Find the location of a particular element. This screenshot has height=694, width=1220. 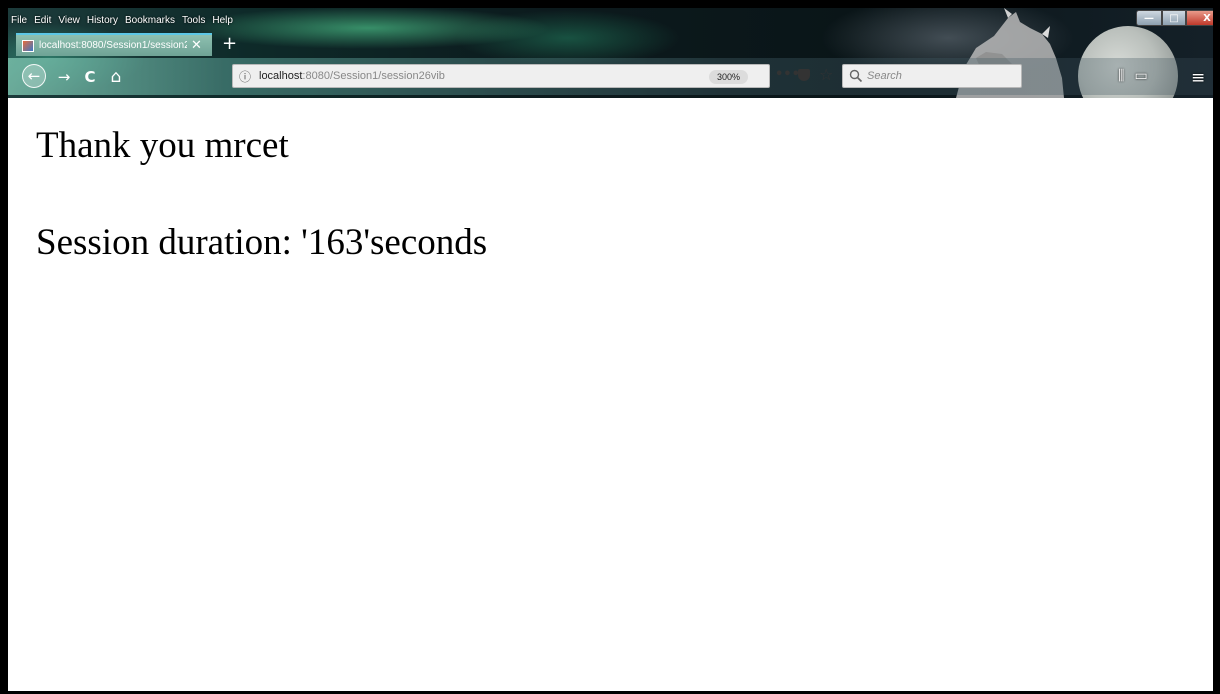

menu-tools: Tools is located at coordinates (193, 21).